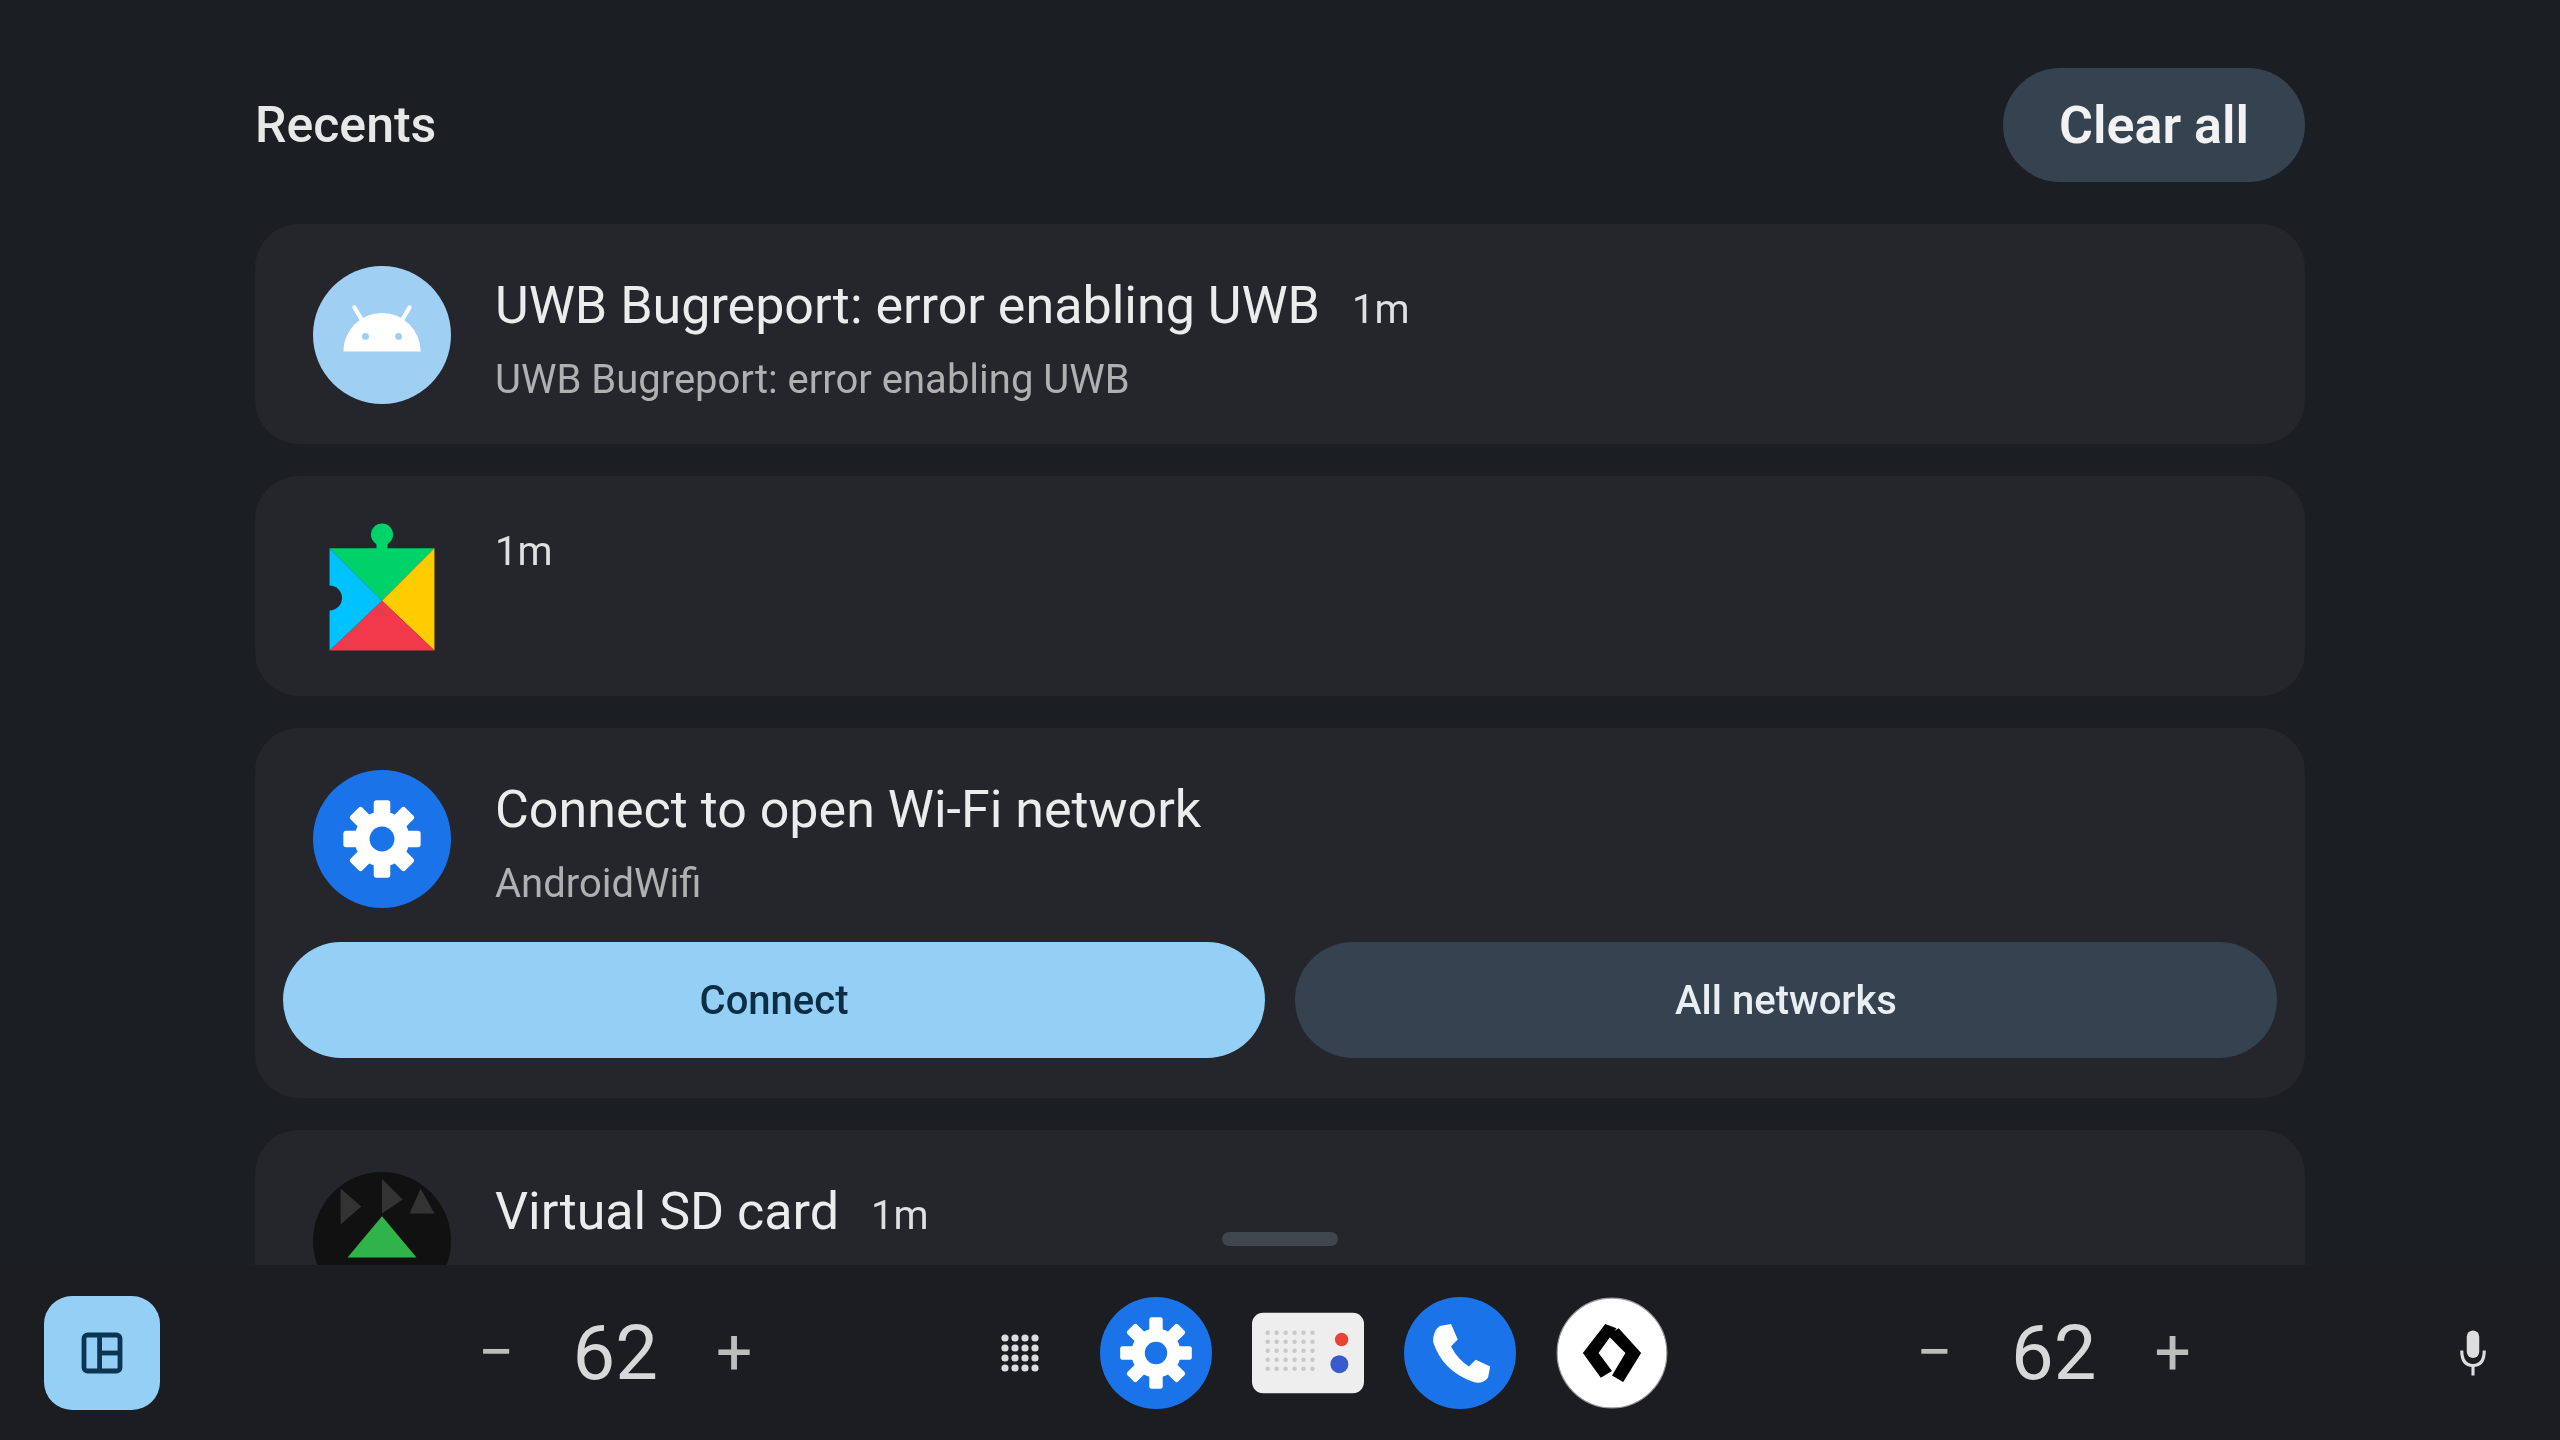  What do you see at coordinates (1612, 1352) in the screenshot?
I see `chevron-logo-icon` at bounding box center [1612, 1352].